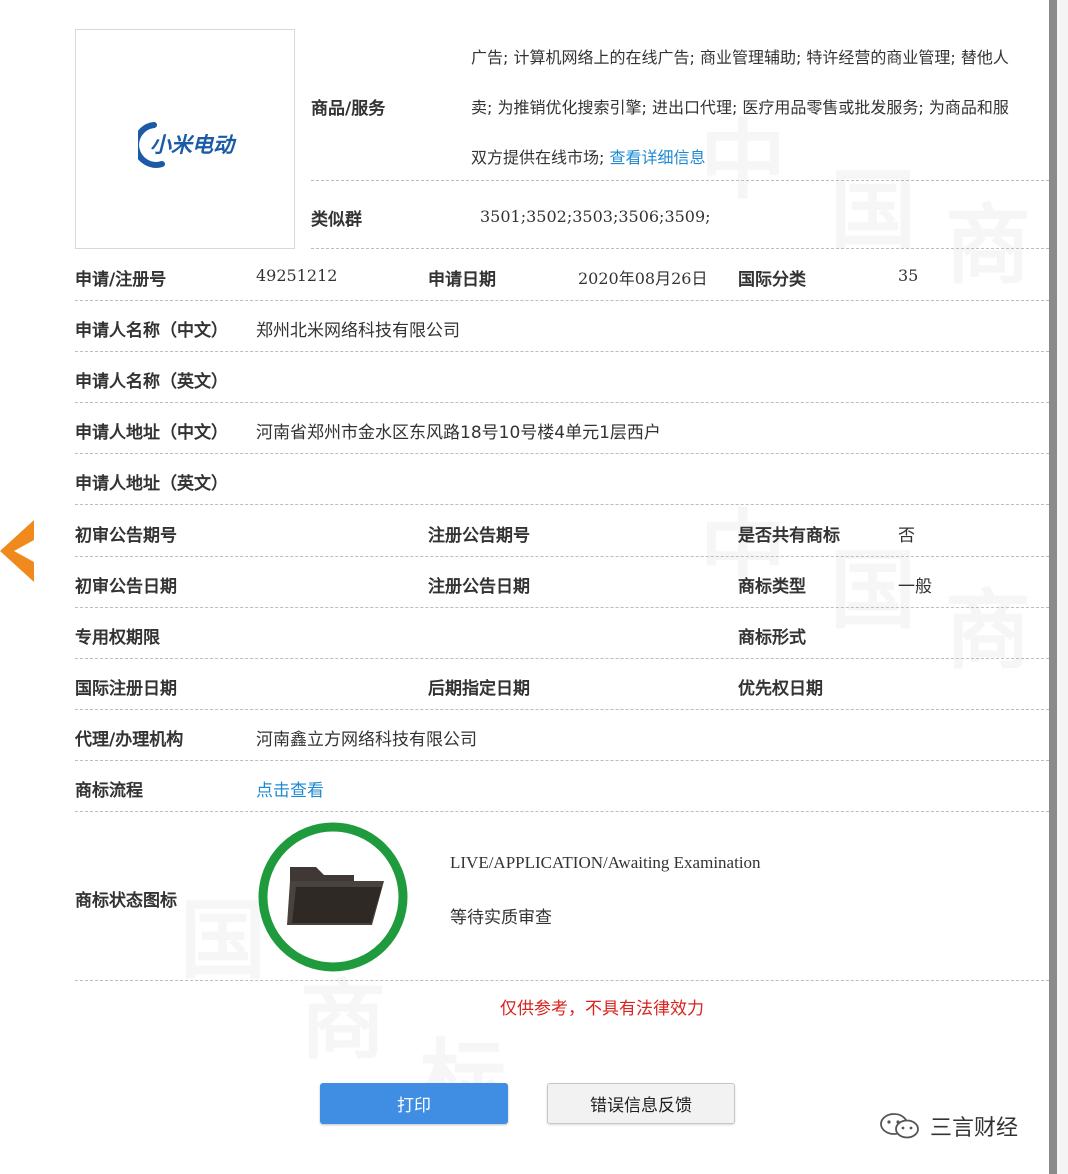 This screenshot has width=1068, height=1174. I want to click on scrollbar-track, so click(1062, 587).